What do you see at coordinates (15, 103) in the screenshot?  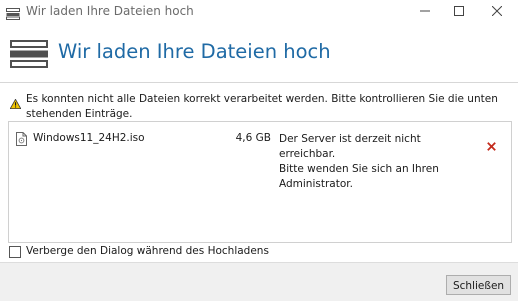 I see `warning-icon` at bounding box center [15, 103].